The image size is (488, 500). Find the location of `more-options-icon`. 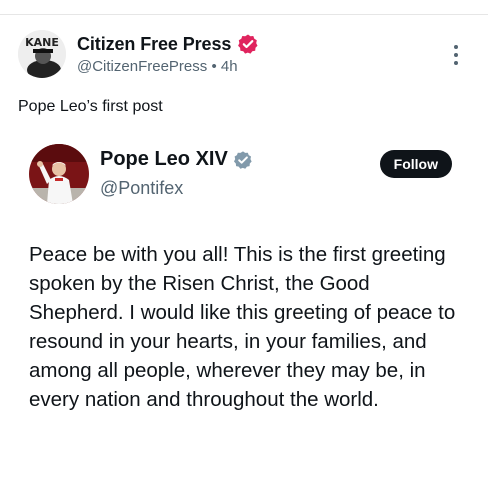

more-options-icon is located at coordinates (456, 55).